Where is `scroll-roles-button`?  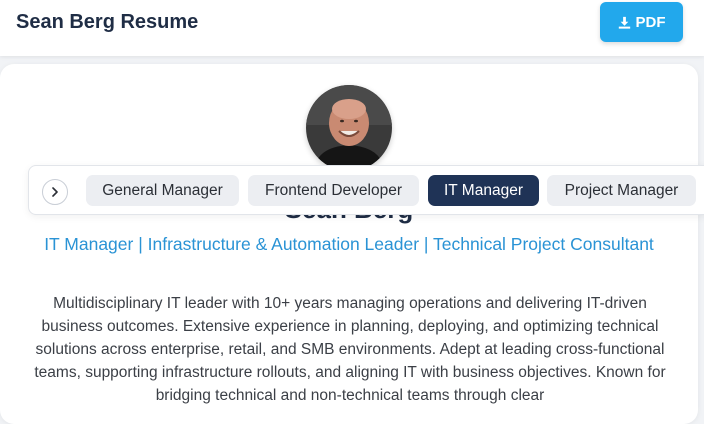
scroll-roles-button is located at coordinates (55, 192).